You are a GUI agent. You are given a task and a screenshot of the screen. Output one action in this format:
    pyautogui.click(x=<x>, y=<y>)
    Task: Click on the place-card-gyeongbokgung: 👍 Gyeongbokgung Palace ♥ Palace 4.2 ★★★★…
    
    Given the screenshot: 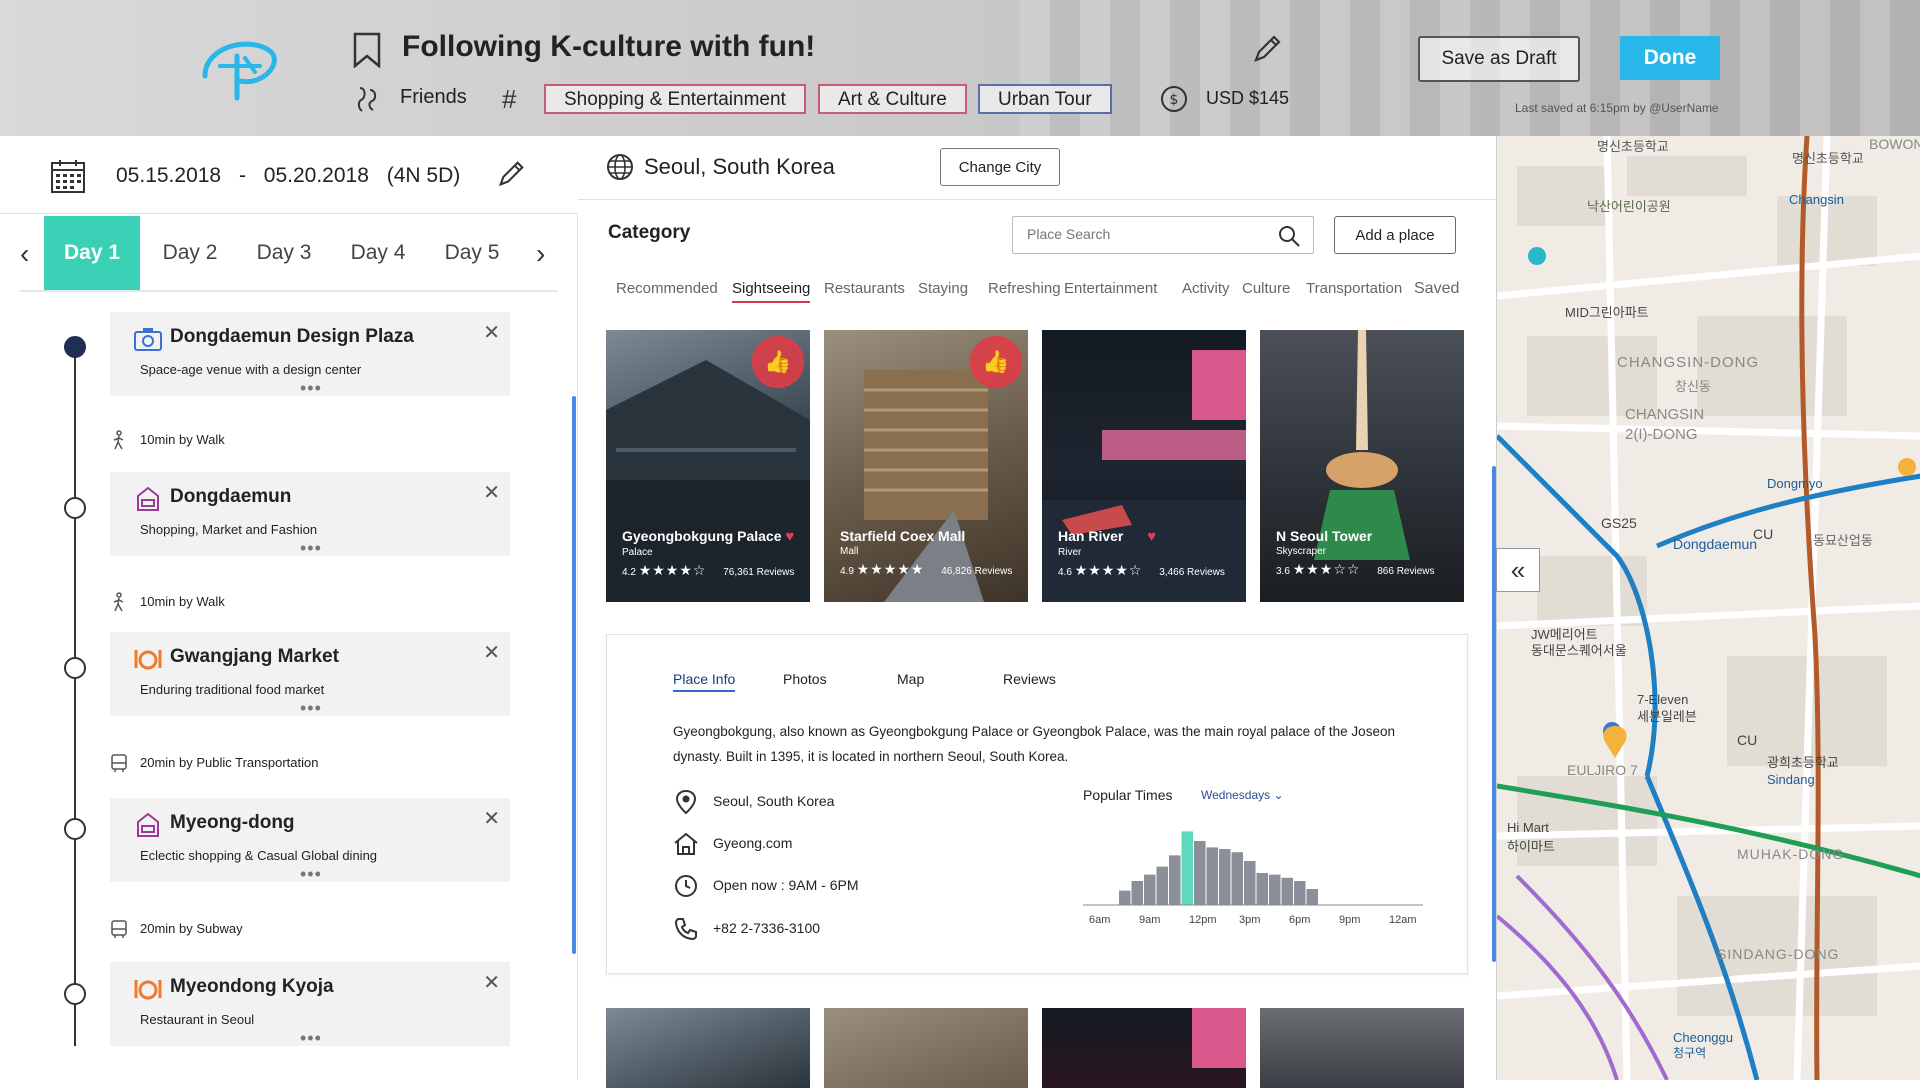 What is the action you would take?
    pyautogui.click(x=708, y=466)
    